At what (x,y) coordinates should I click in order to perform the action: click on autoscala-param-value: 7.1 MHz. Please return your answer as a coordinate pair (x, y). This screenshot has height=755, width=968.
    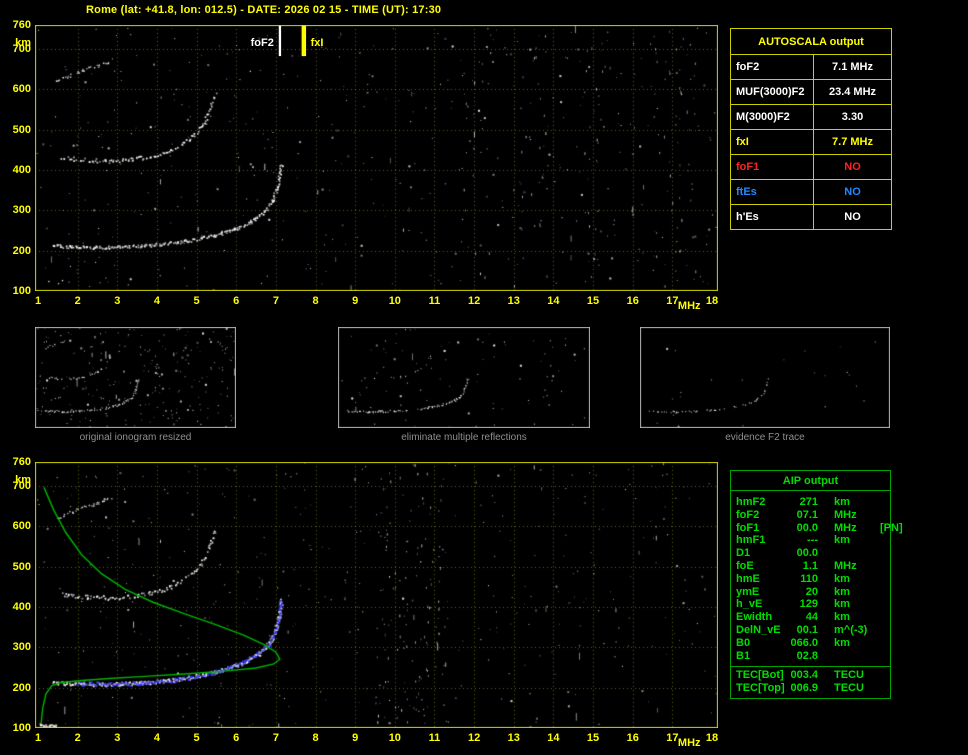
    Looking at the image, I should click on (852, 67).